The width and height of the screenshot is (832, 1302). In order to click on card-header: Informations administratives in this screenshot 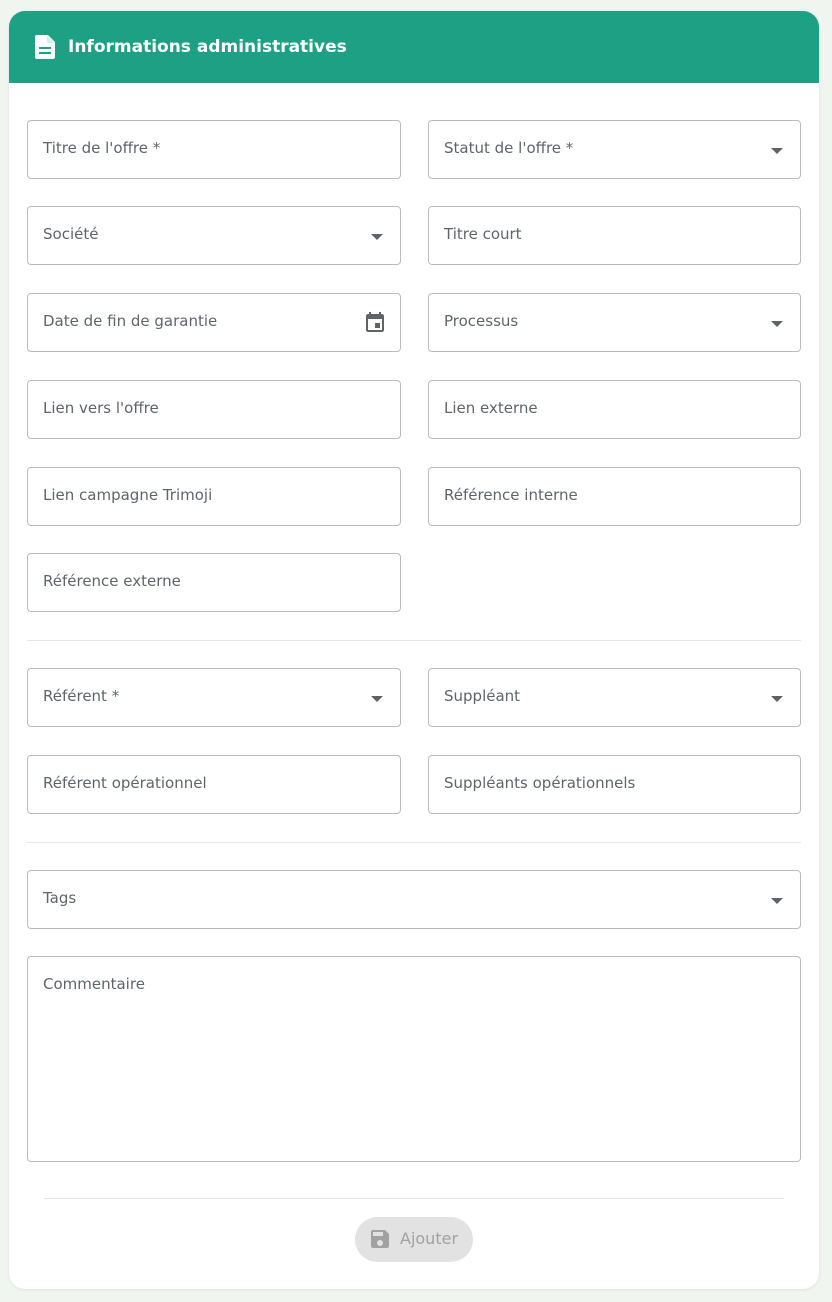, I will do `click(414, 47)`.